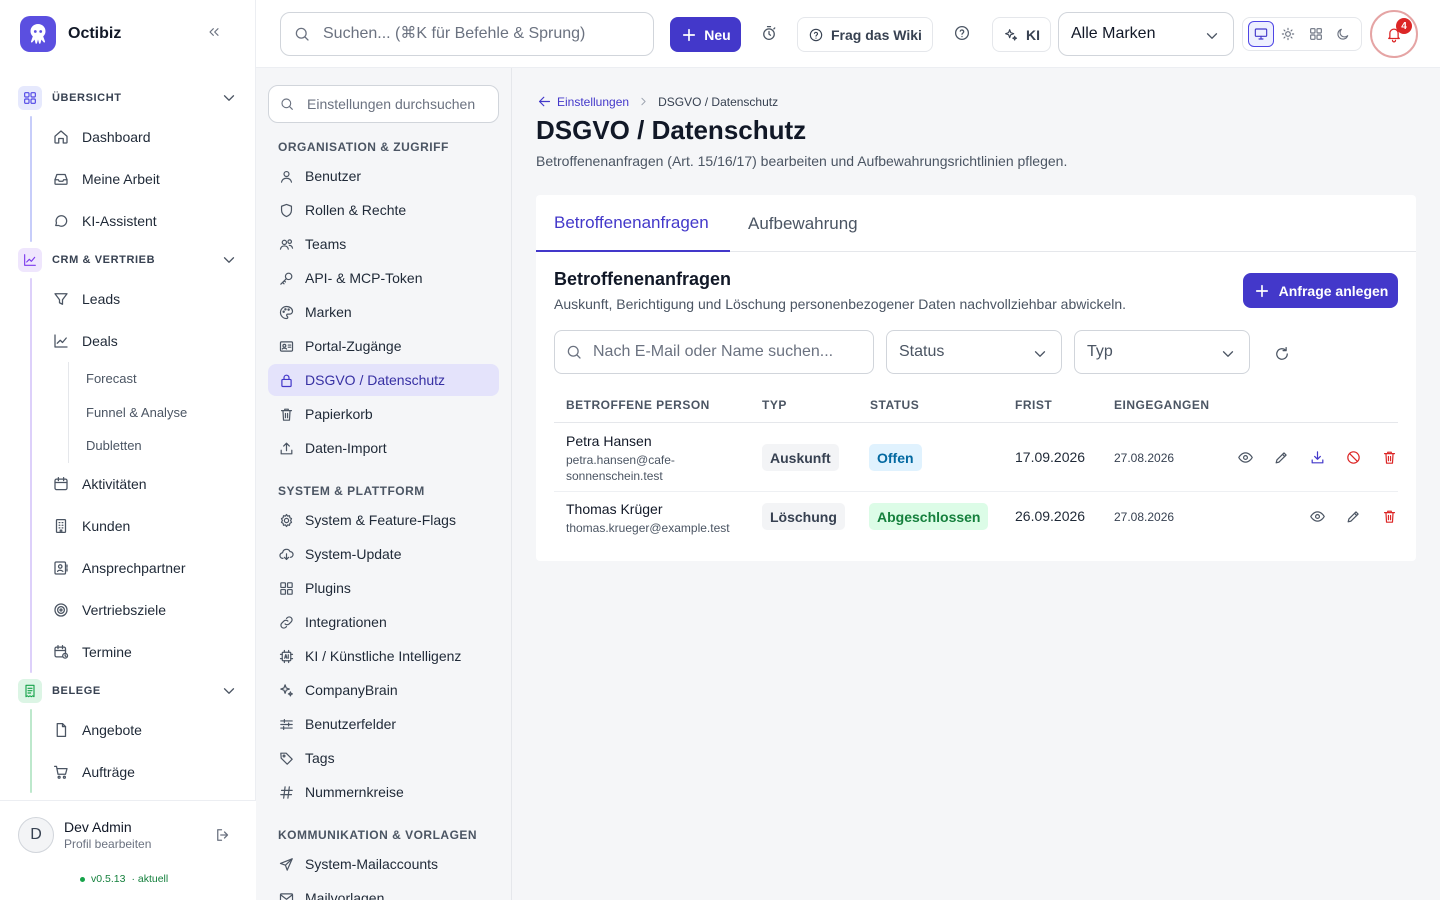 This screenshot has height=900, width=1440. Describe the element at coordinates (728, 352) in the screenshot. I see `request-search-input` at that location.